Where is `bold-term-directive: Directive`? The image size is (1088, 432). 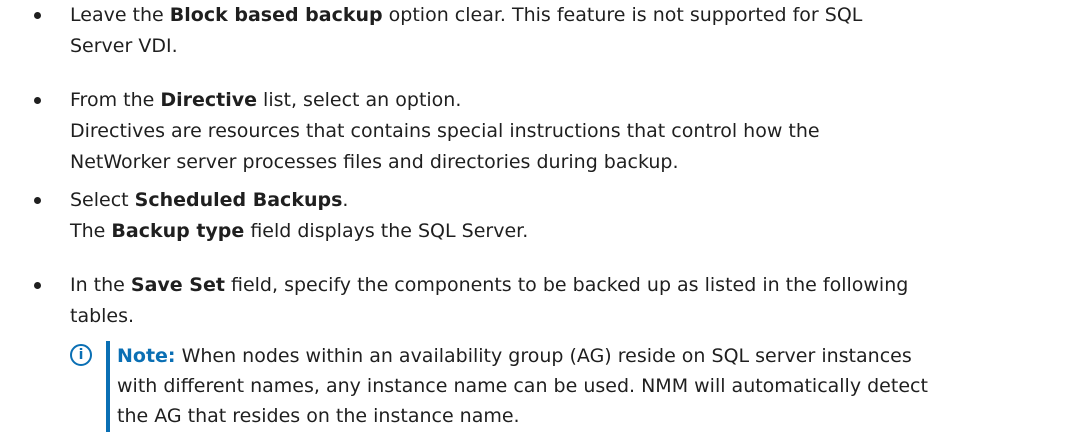 bold-term-directive: Directive is located at coordinates (209, 100).